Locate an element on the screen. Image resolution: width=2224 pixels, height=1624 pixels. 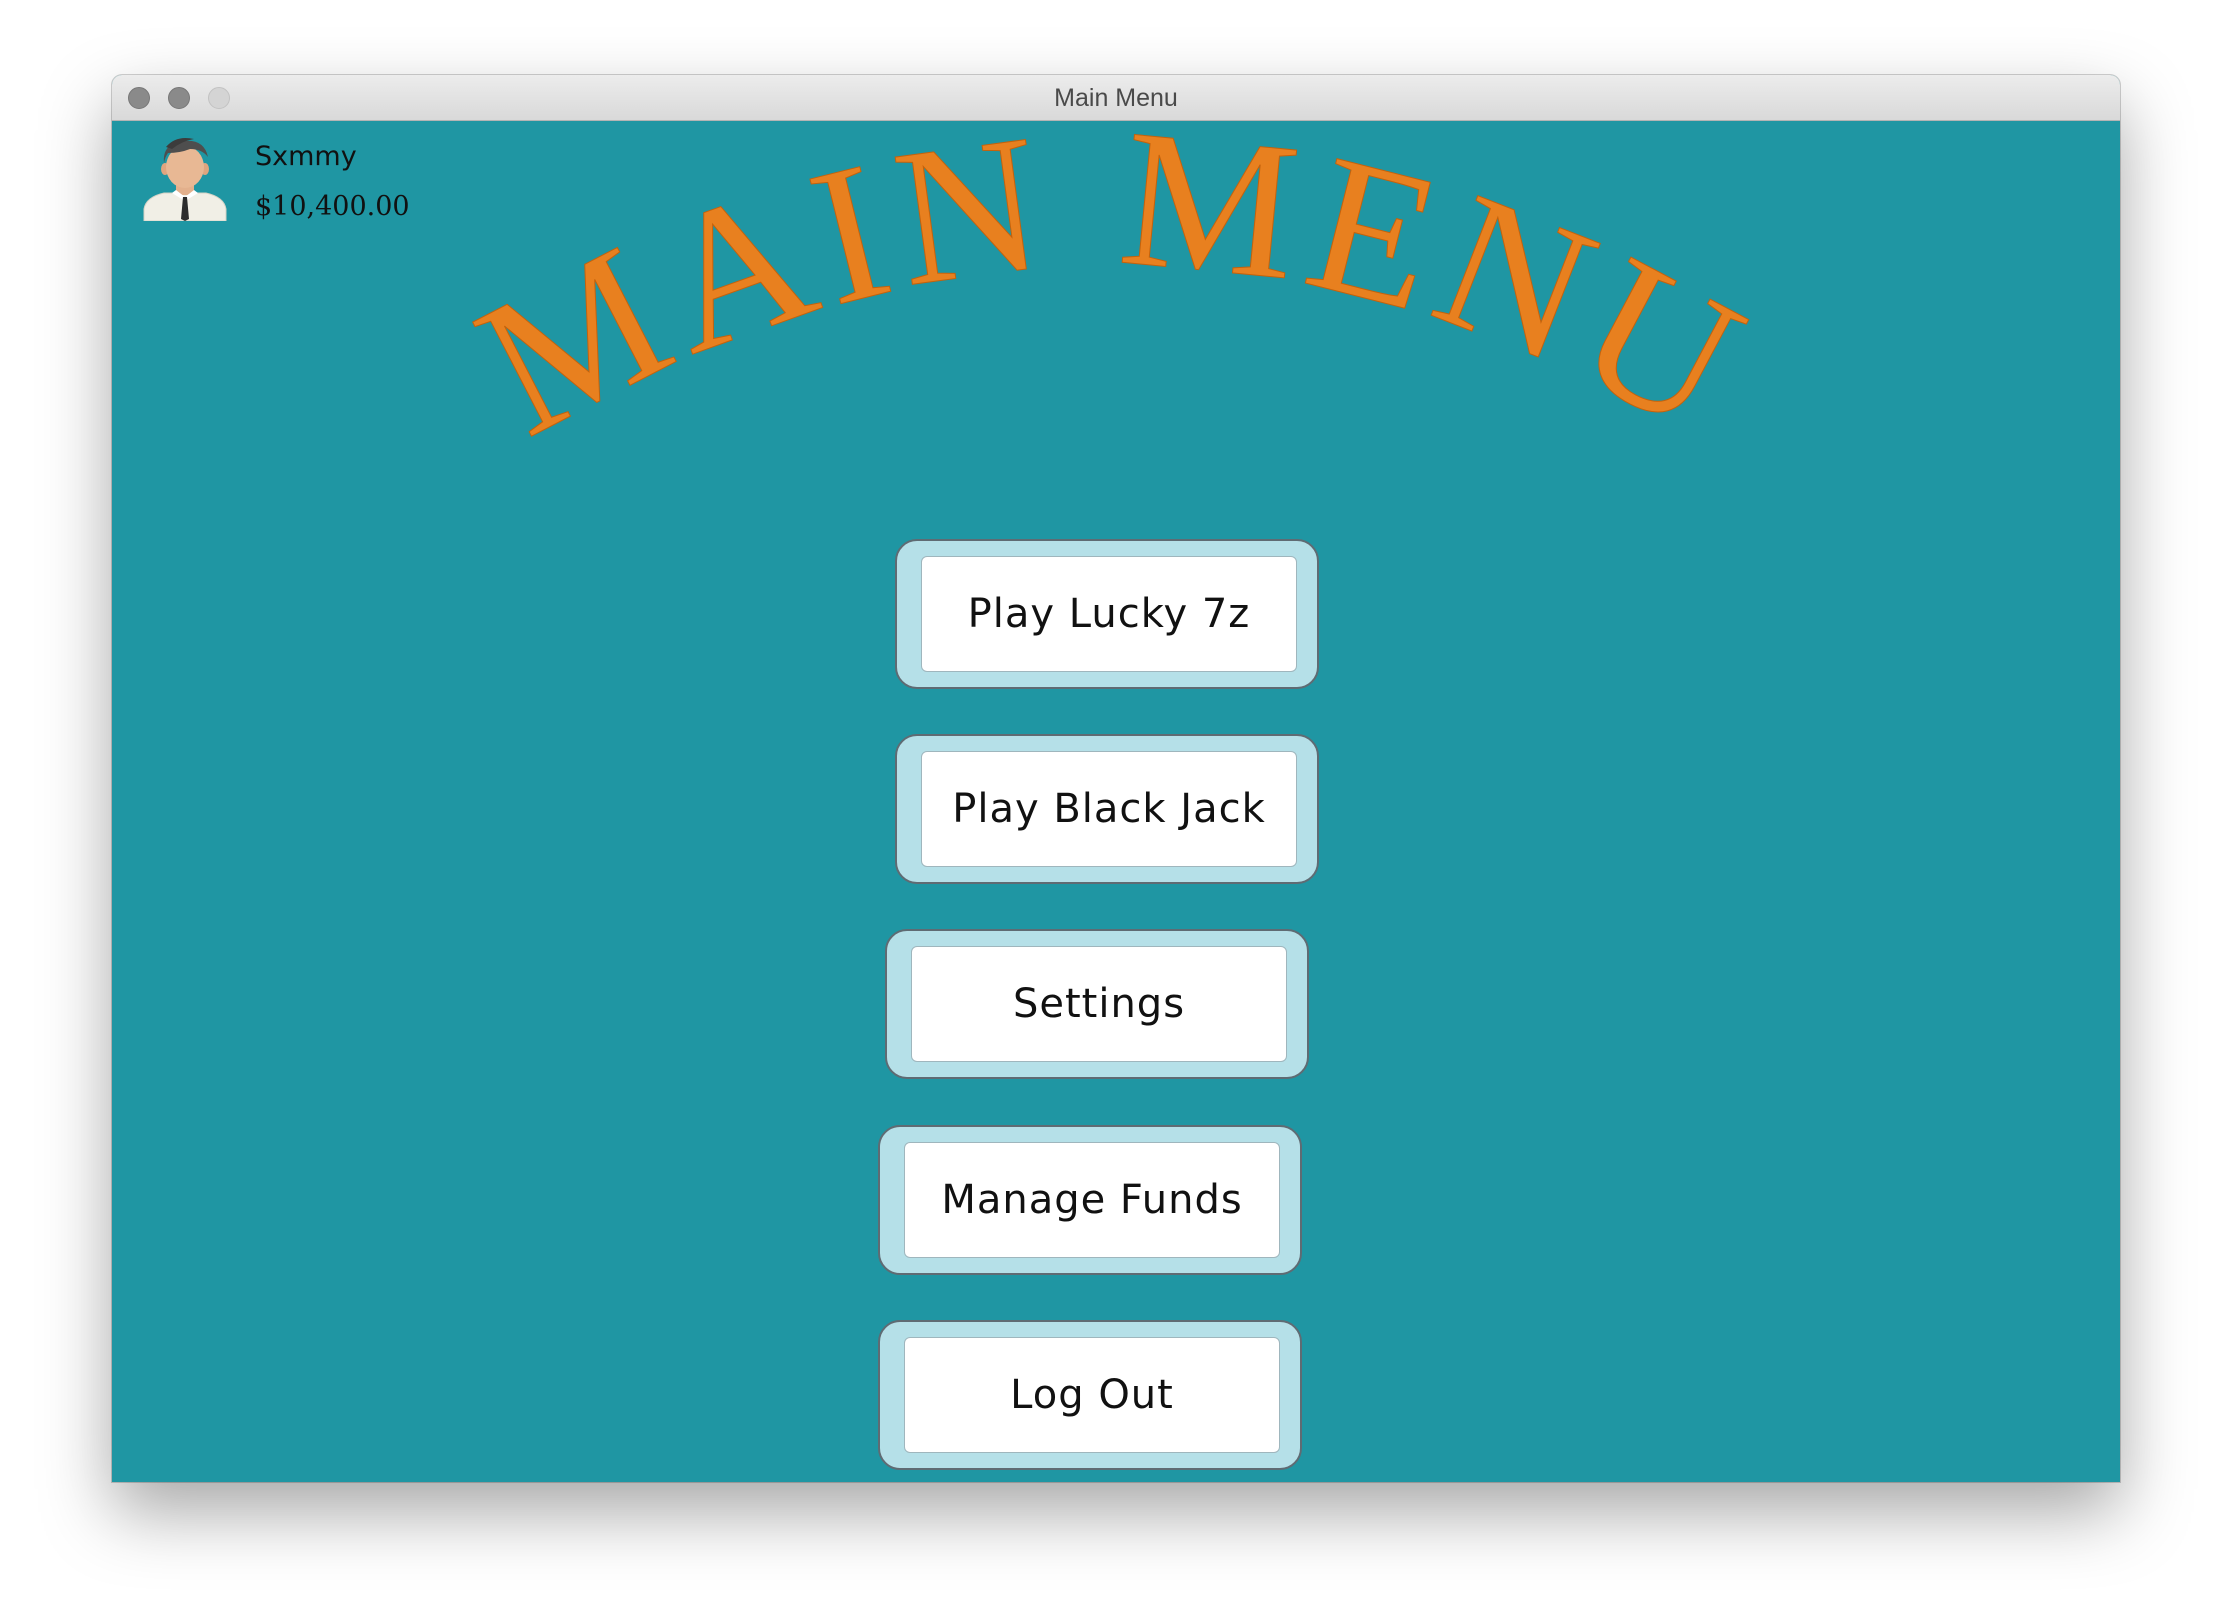
manage-funds-frame: Manage Funds is located at coordinates (1090, 1200).